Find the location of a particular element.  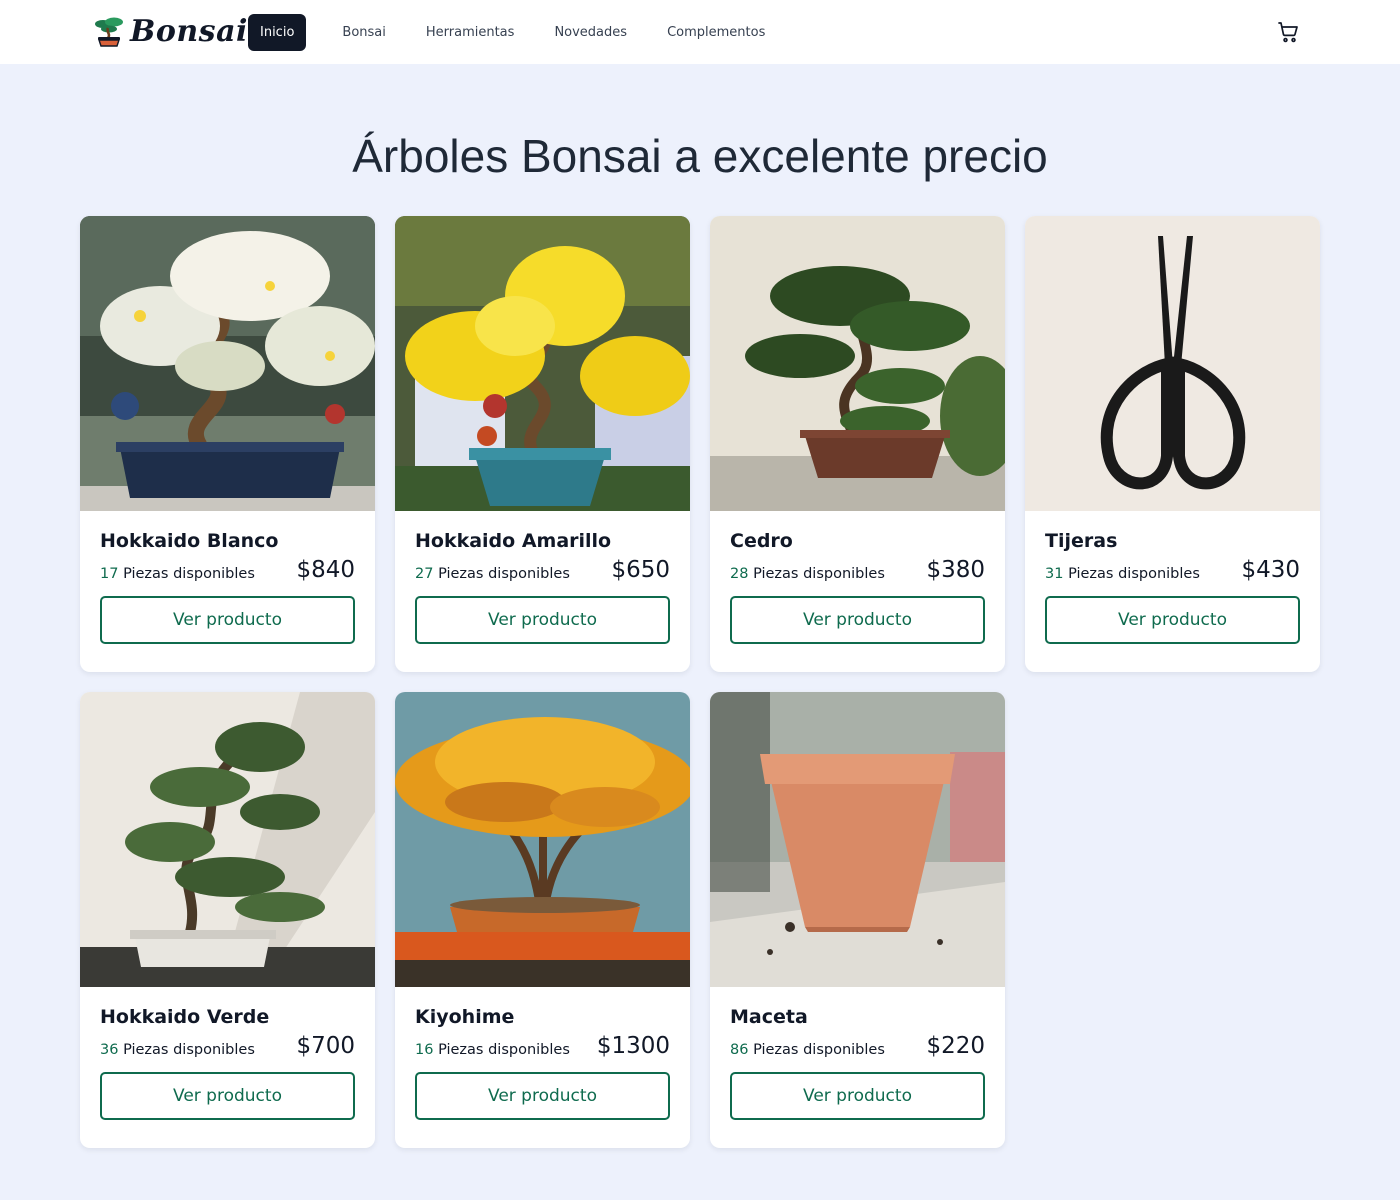

nav-link-bonsai: Bonsai is located at coordinates (363, 32).